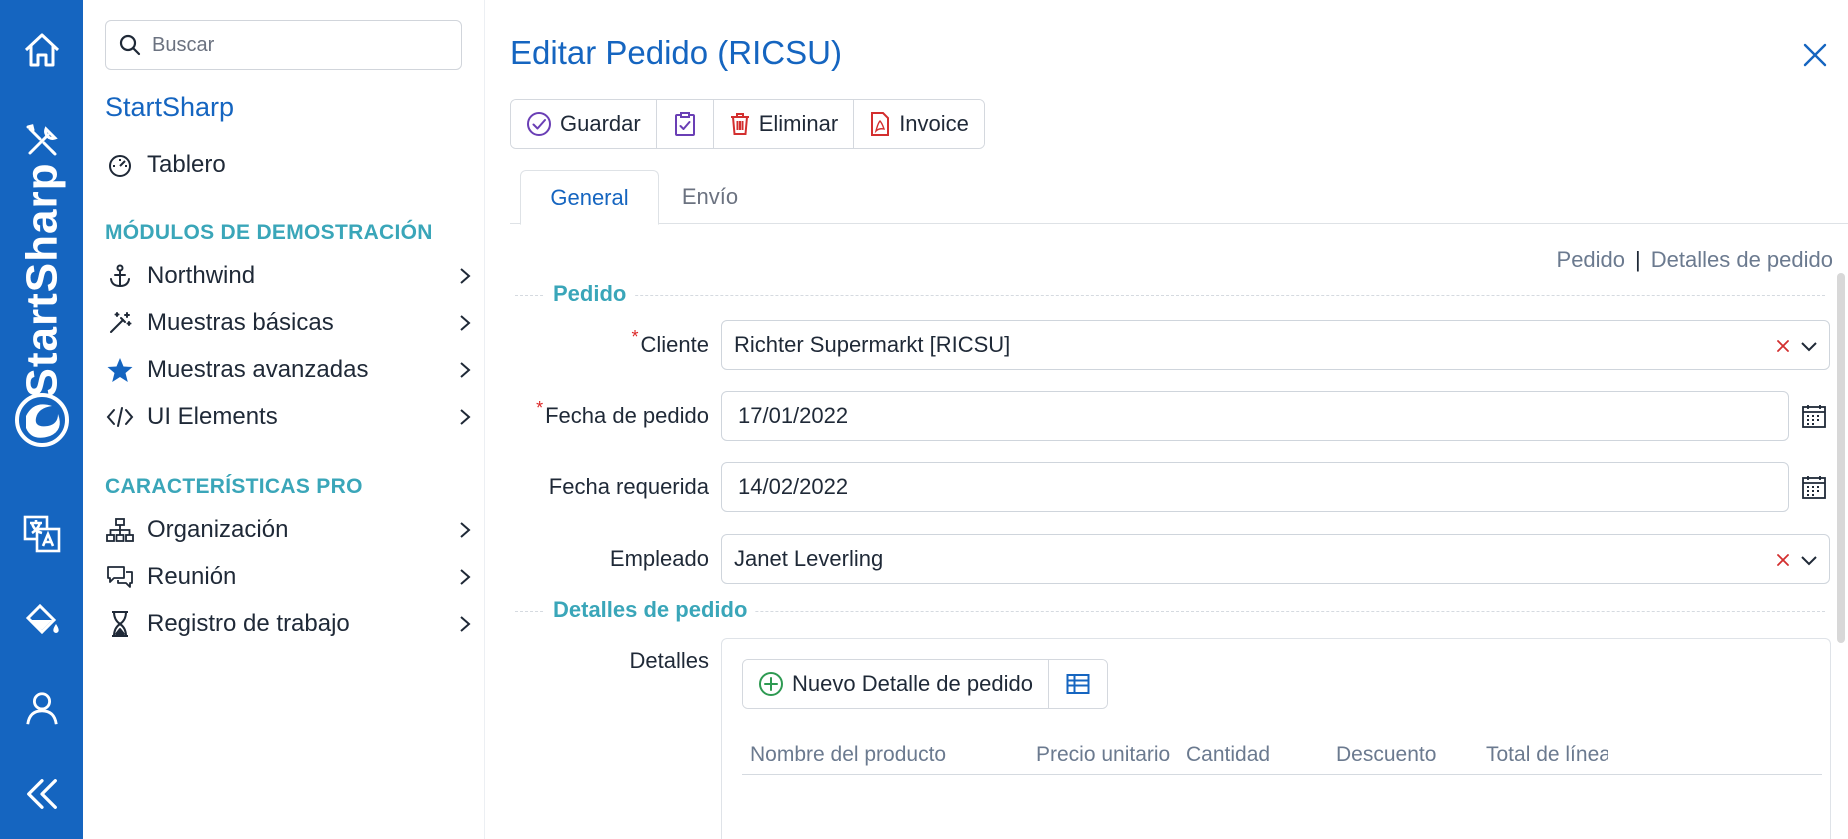 The image size is (1848, 839). Describe the element at coordinates (1258, 755) in the screenshot. I see `column-header-quantity: Cantidad` at that location.